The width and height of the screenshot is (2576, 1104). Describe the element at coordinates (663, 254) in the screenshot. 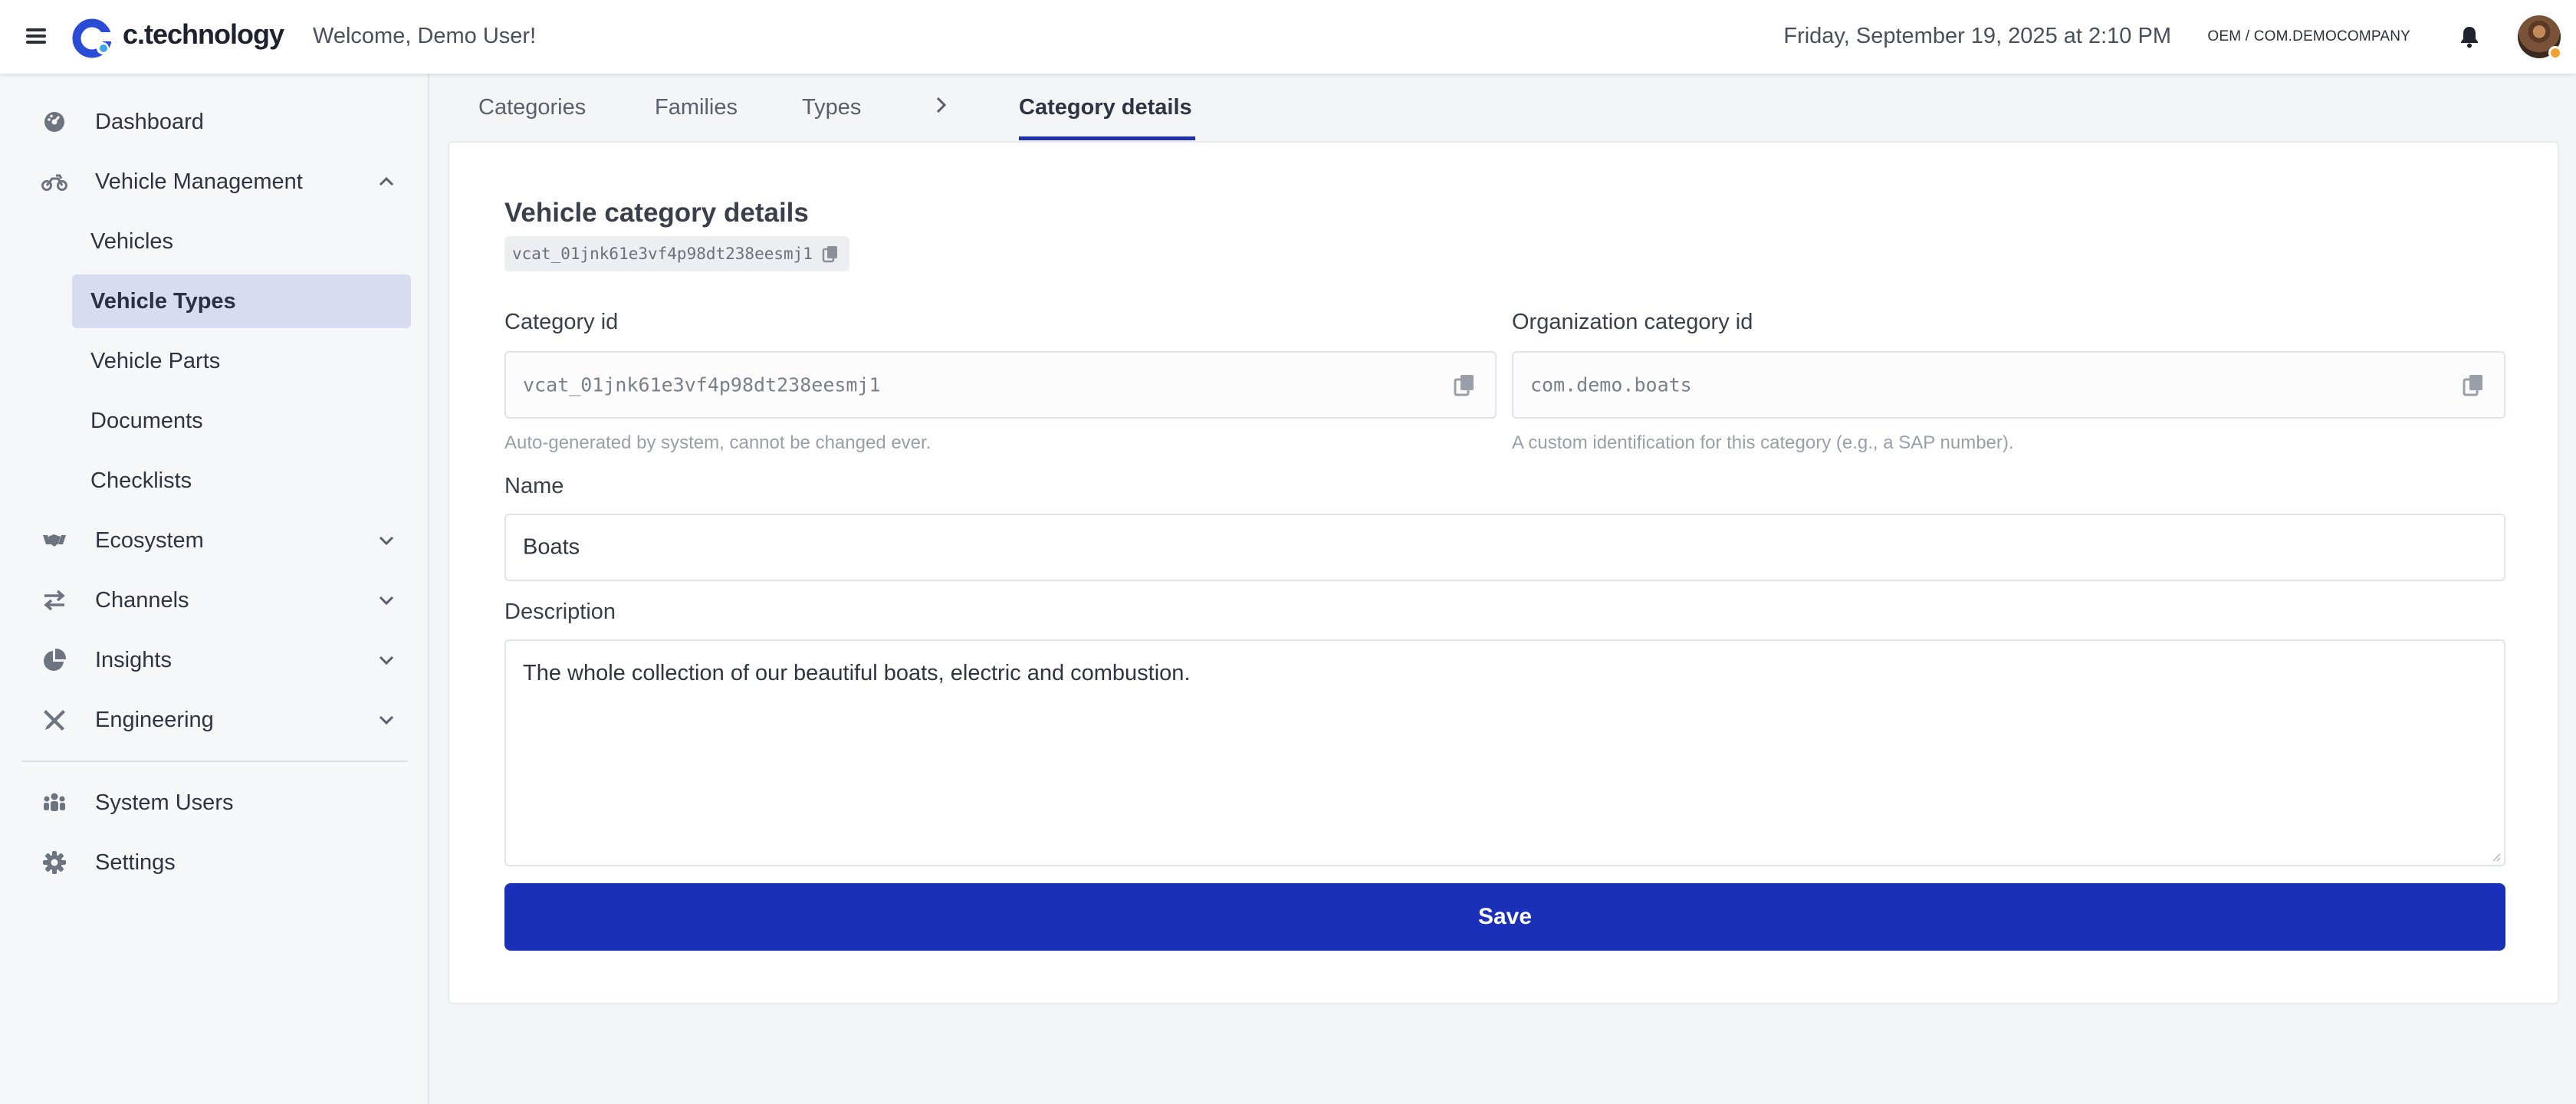

I see `category-id-chip-text: vcat_01jnk61e3vf4p98dt238eesmj1` at that location.